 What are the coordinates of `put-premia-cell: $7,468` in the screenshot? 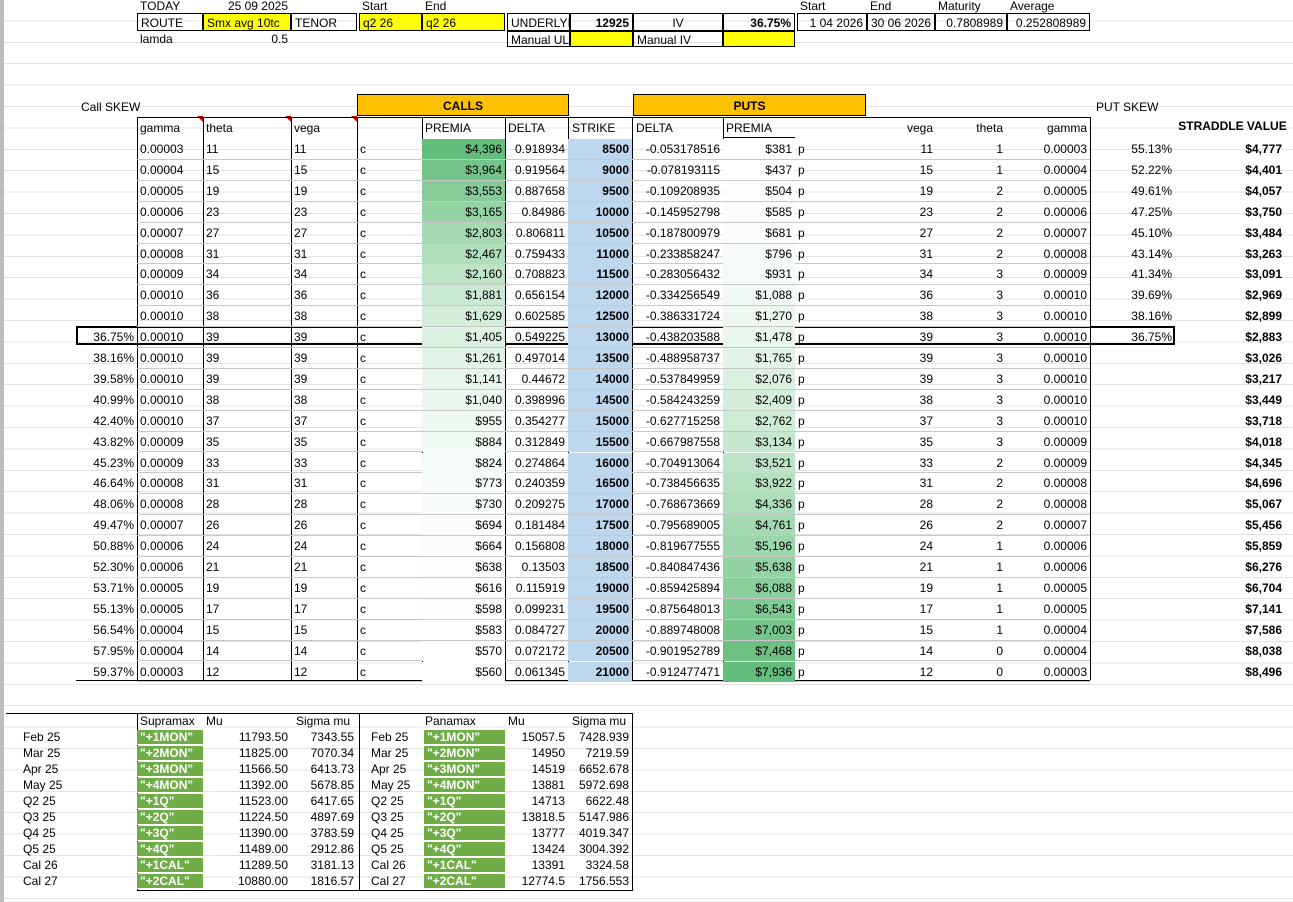 It's located at (759, 651).